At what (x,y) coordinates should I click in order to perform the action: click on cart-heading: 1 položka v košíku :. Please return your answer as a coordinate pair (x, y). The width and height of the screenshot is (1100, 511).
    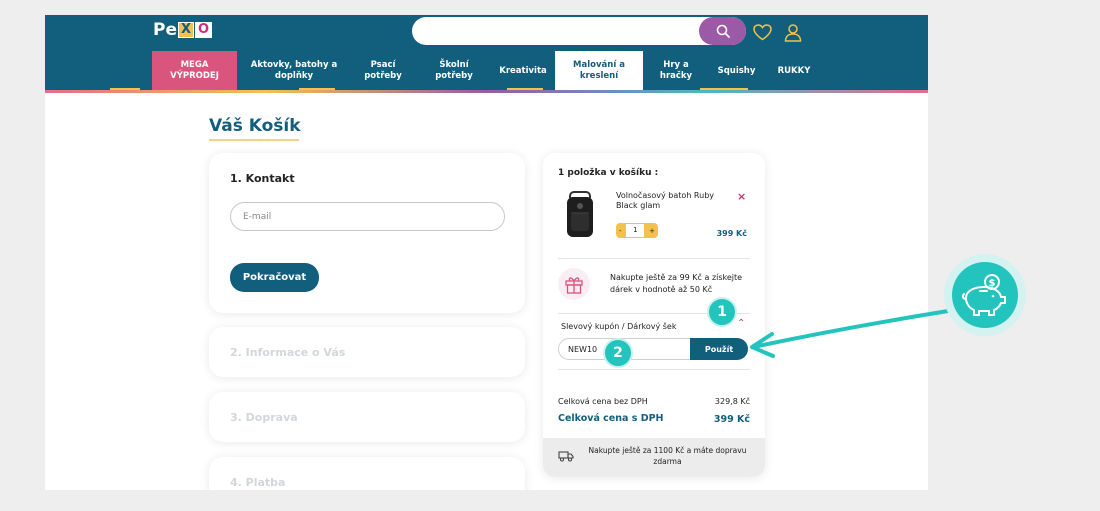
    Looking at the image, I should click on (608, 173).